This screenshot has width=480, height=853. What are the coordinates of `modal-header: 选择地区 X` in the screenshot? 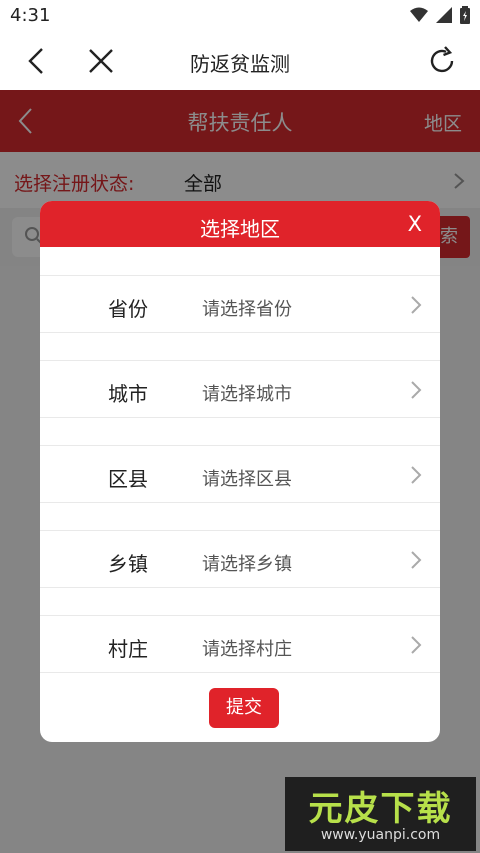 It's located at (240, 224).